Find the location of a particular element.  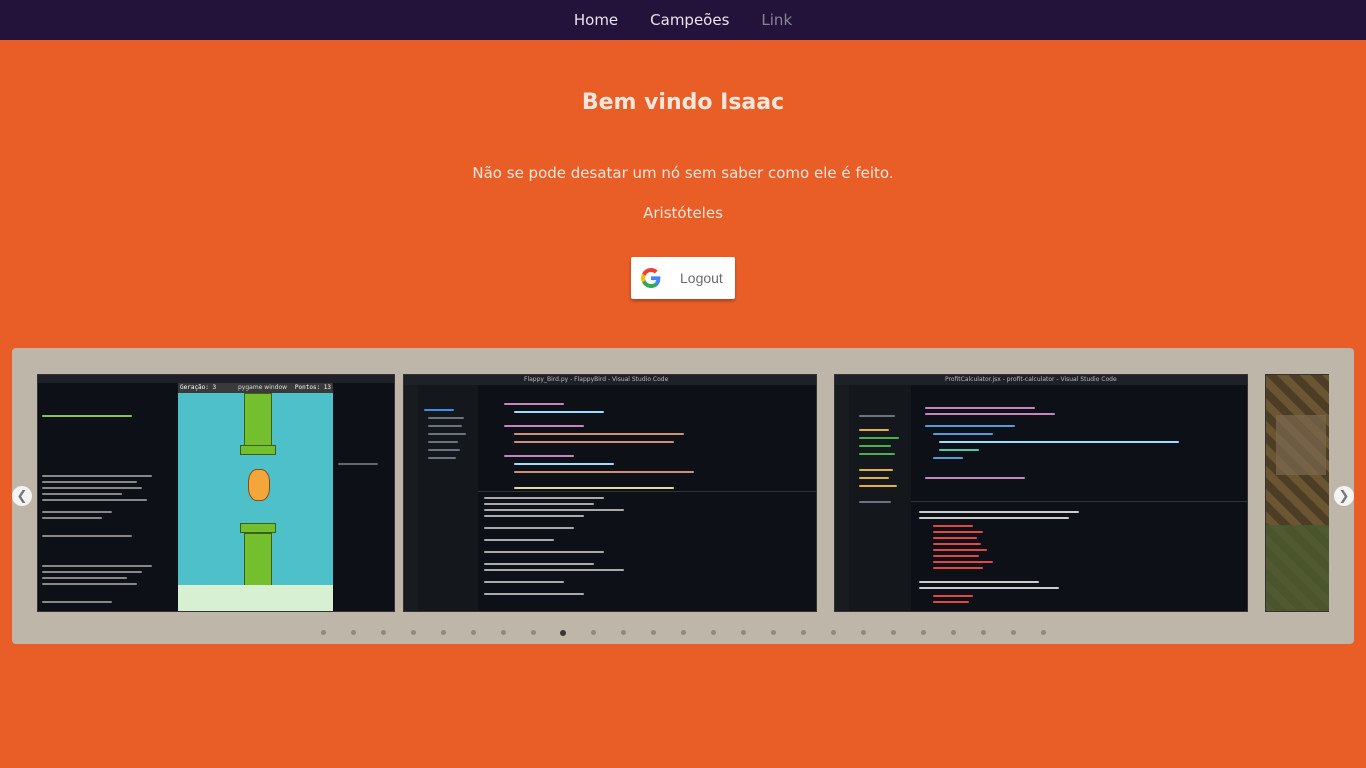

logout-button: Logout is located at coordinates (683, 278).